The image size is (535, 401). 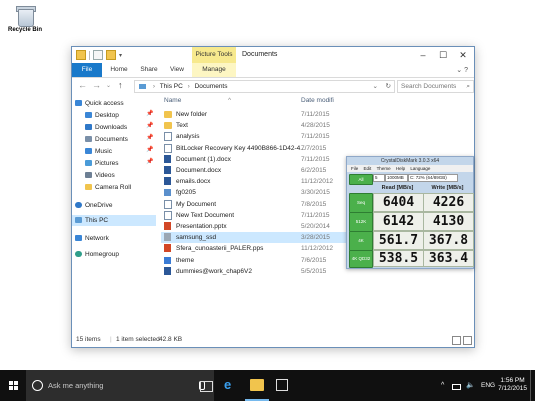 I want to click on cdm-drive-select: C: 72% (64/89GB), so click(x=433, y=178).